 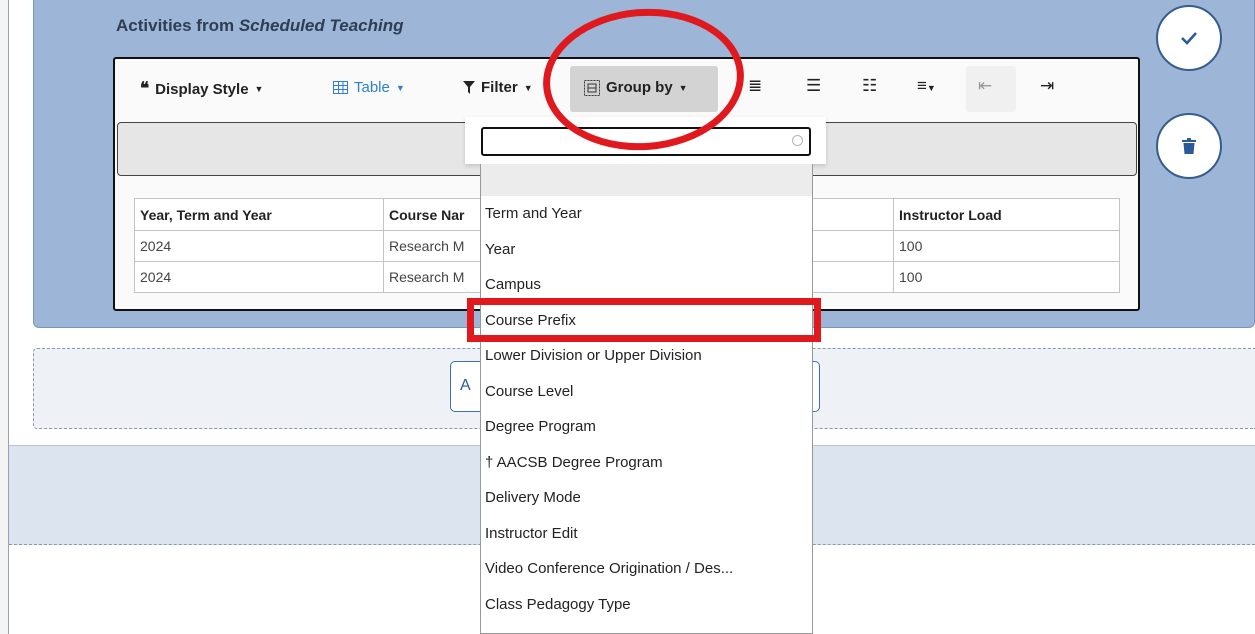 What do you see at coordinates (260, 25) in the screenshot?
I see `panel-title: Activities from Scheduled Teaching` at bounding box center [260, 25].